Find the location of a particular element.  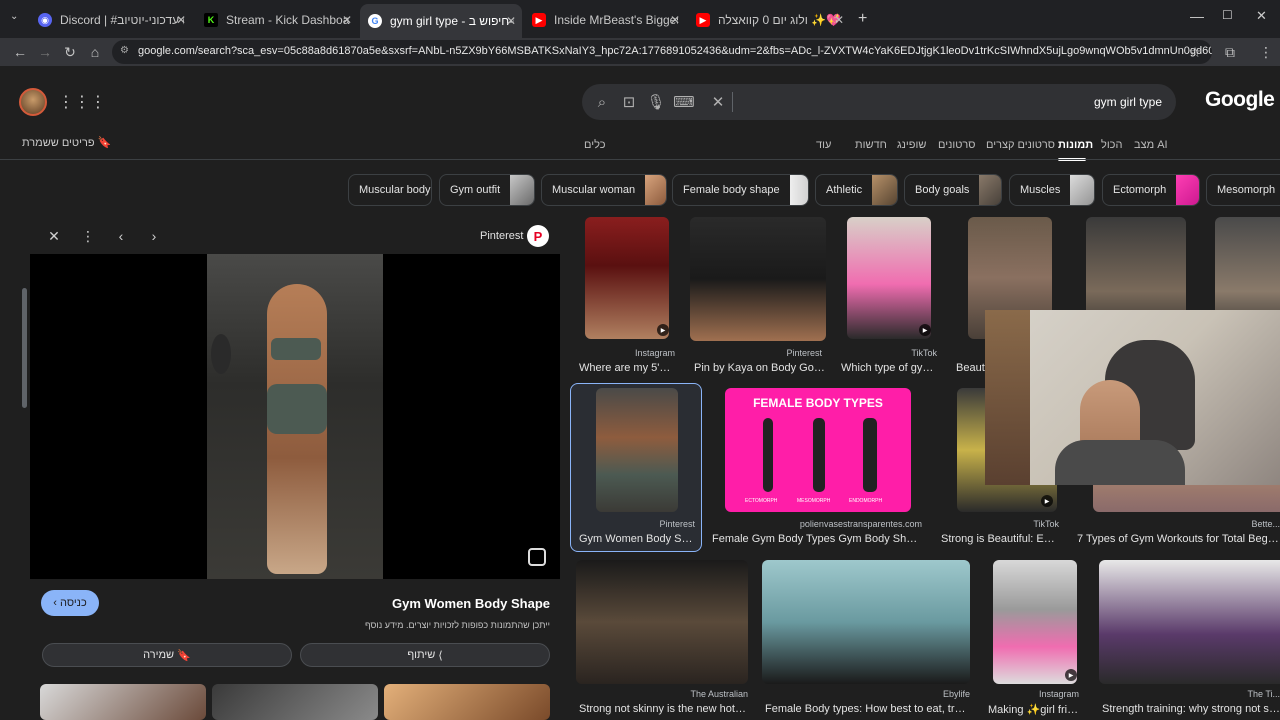

home-icon: ⌂ is located at coordinates (95, 52).